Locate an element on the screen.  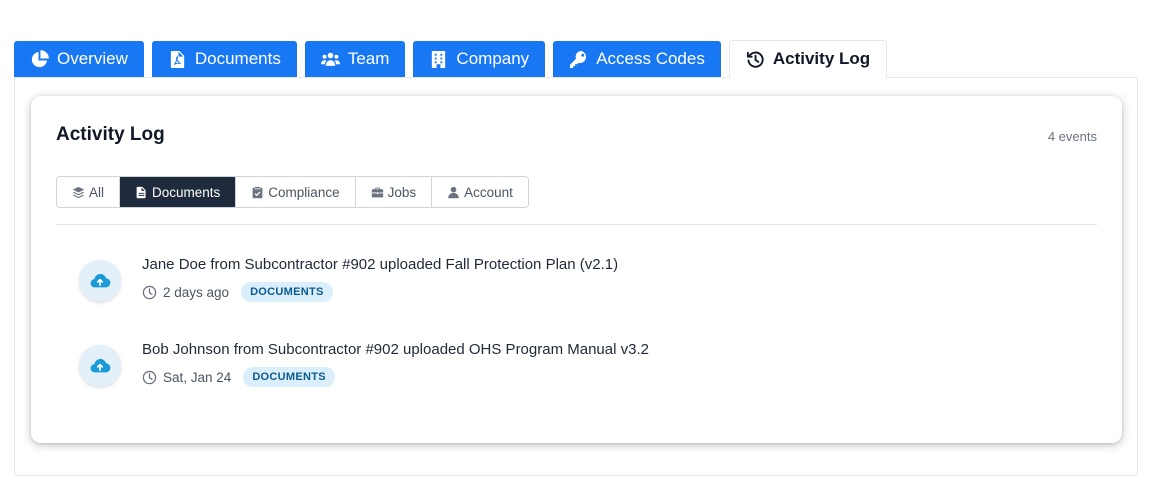
tab-documents: Documents is located at coordinates (224, 59).